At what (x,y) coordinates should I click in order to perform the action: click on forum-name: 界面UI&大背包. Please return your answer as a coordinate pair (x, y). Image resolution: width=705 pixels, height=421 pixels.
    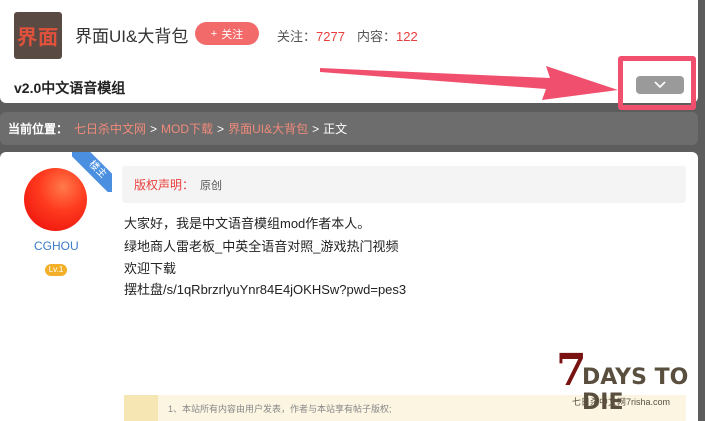
    Looking at the image, I should click on (131, 34).